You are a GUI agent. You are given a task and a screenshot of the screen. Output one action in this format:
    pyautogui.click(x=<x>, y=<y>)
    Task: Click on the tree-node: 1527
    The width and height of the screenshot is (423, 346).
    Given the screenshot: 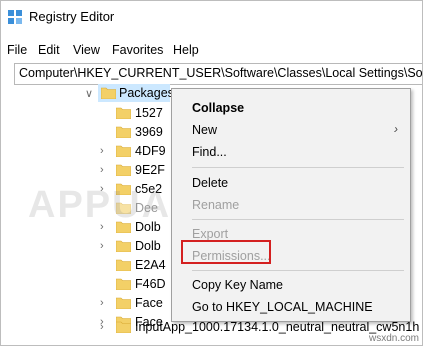 What is the action you would take?
    pyautogui.click(x=135, y=114)
    